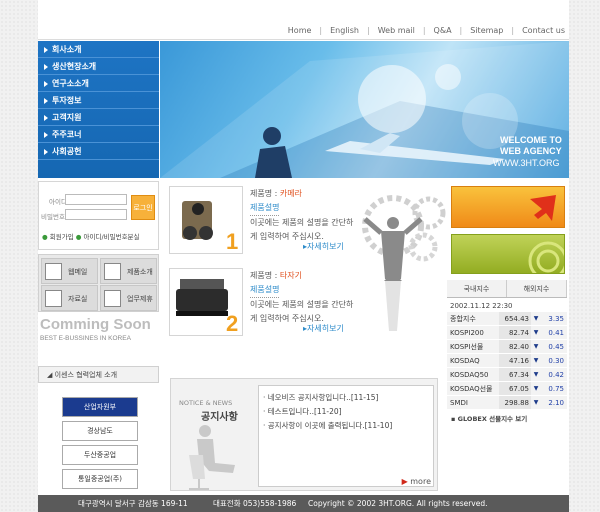 This screenshot has height=512, width=600. I want to click on nav-link-home: Home, so click(300, 30).